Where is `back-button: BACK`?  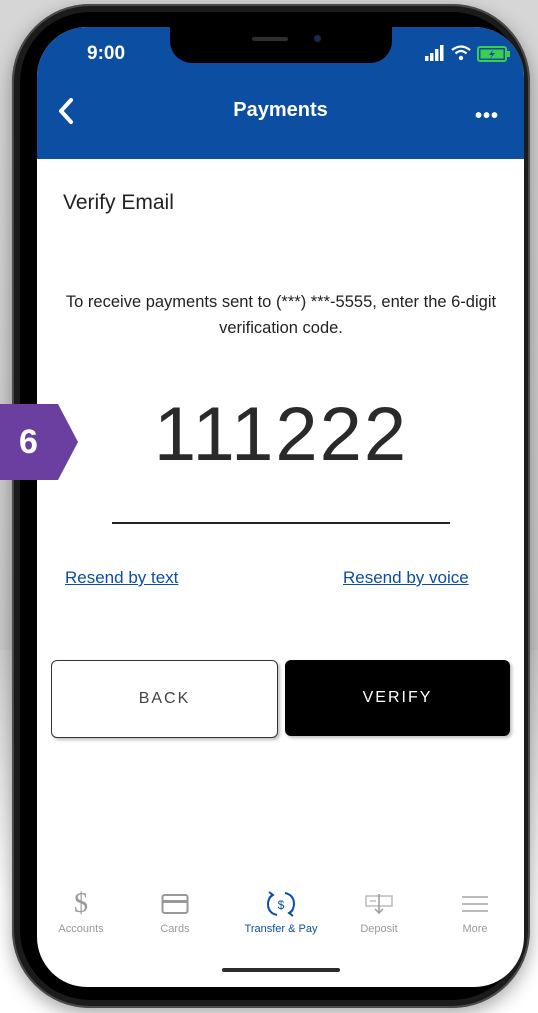 back-button: BACK is located at coordinates (164, 699).